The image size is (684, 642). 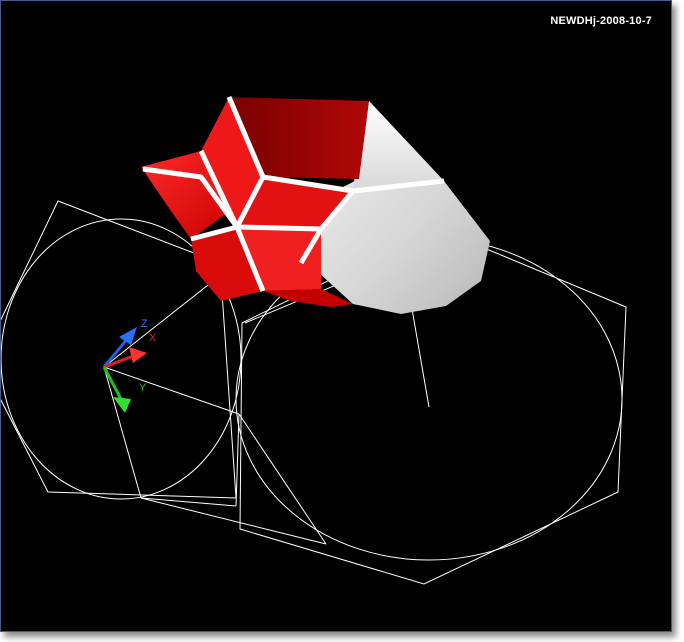 I want to click on ucs-z-label: Z, so click(x=144, y=324).